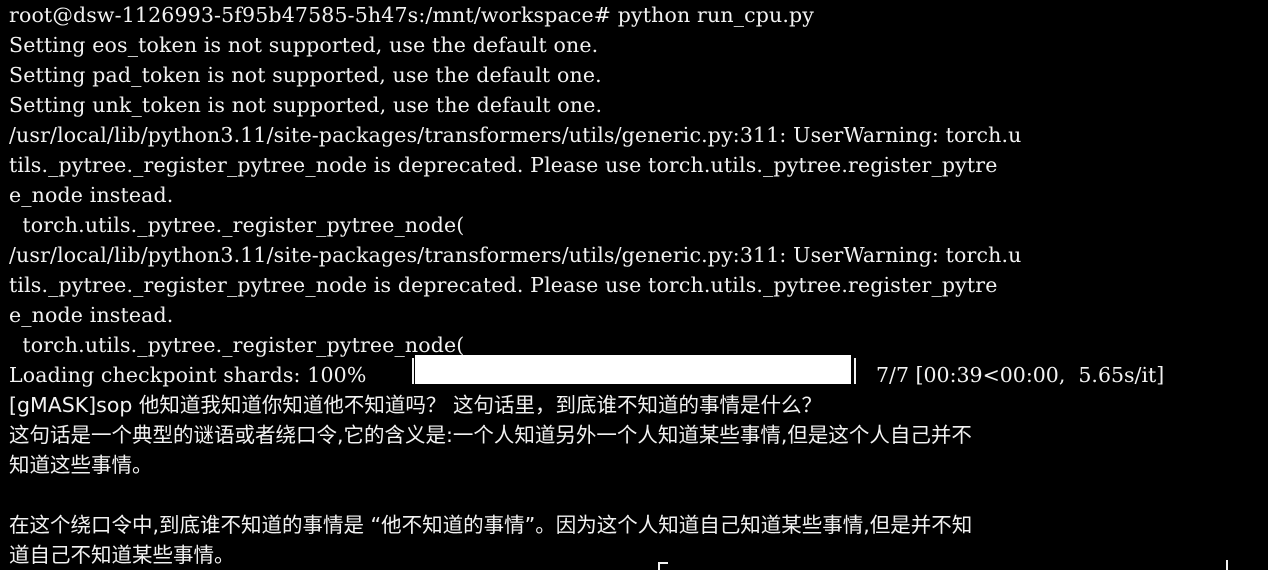 The height and width of the screenshot is (570, 1268). Describe the element at coordinates (1020, 375) in the screenshot. I see `progress-stats: 7/7 [00:39<00:00, 5.65s/it]` at that location.